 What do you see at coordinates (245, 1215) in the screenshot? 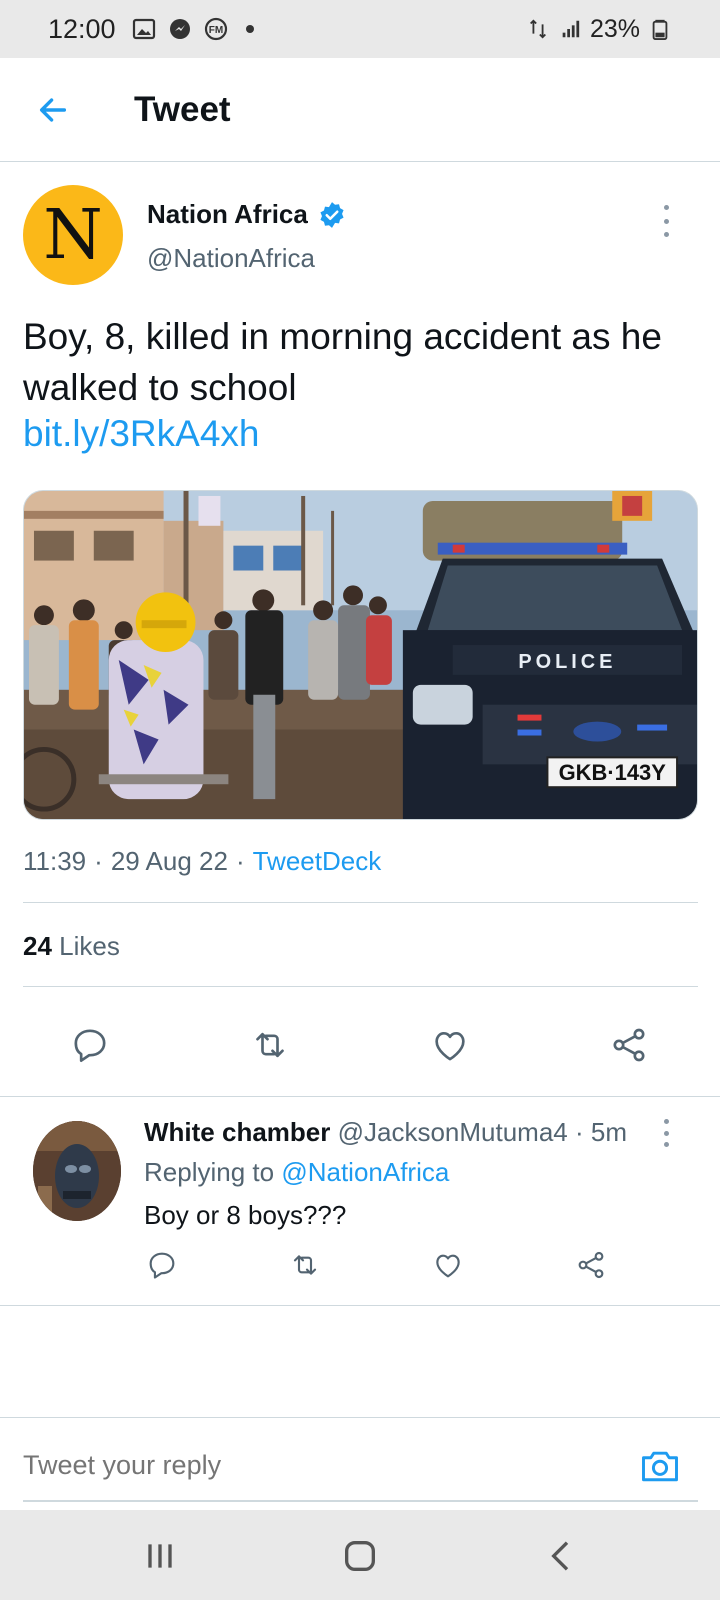
I see `reply-text: Boy or 8 boys???` at bounding box center [245, 1215].